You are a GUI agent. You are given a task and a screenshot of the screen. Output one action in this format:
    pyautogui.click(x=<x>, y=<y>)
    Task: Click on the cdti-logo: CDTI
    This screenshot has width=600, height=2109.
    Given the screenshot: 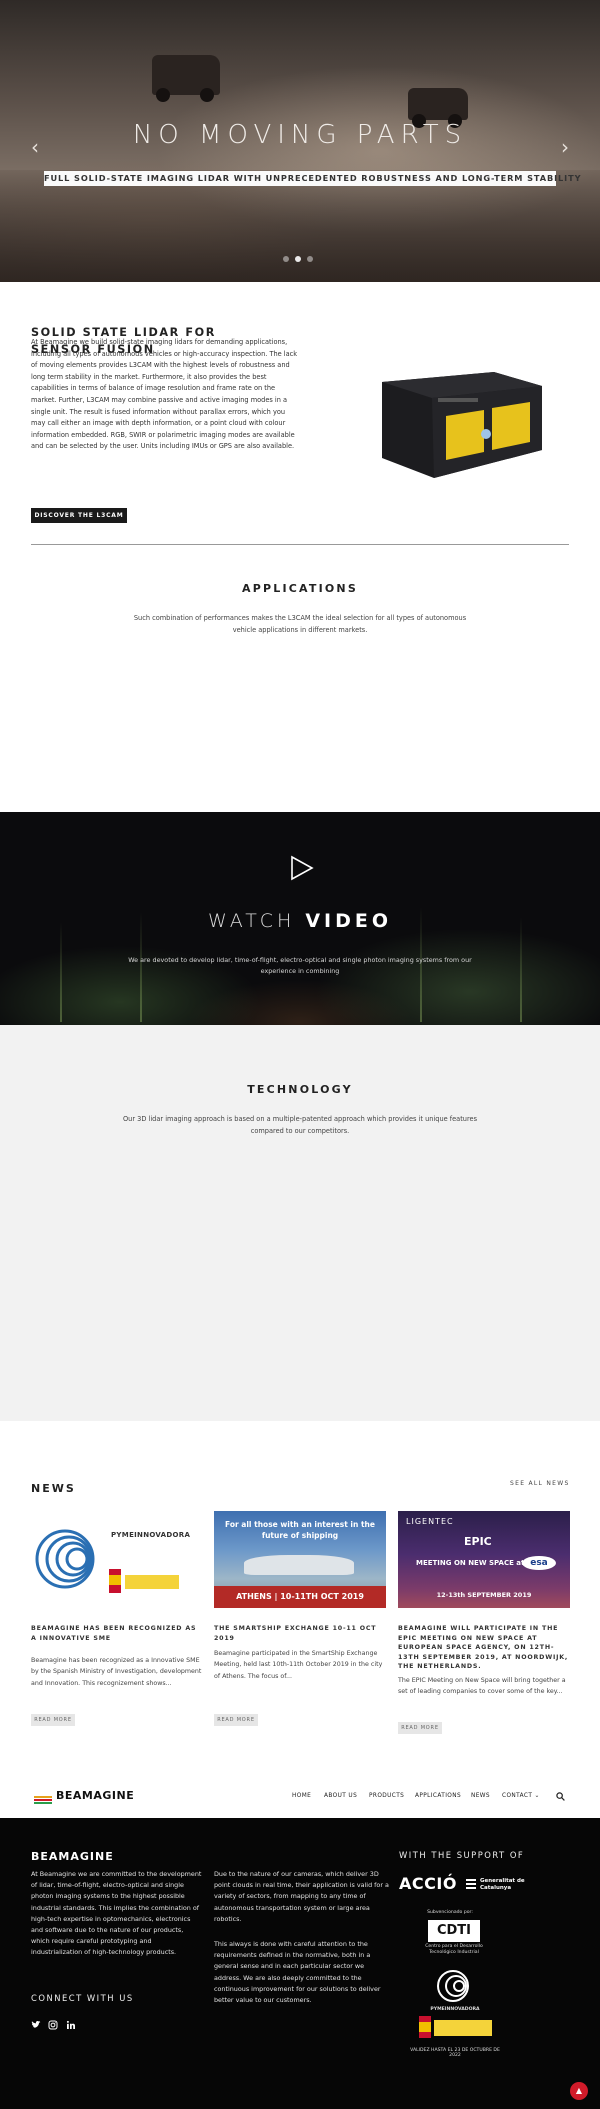 What is the action you would take?
    pyautogui.click(x=454, y=1931)
    